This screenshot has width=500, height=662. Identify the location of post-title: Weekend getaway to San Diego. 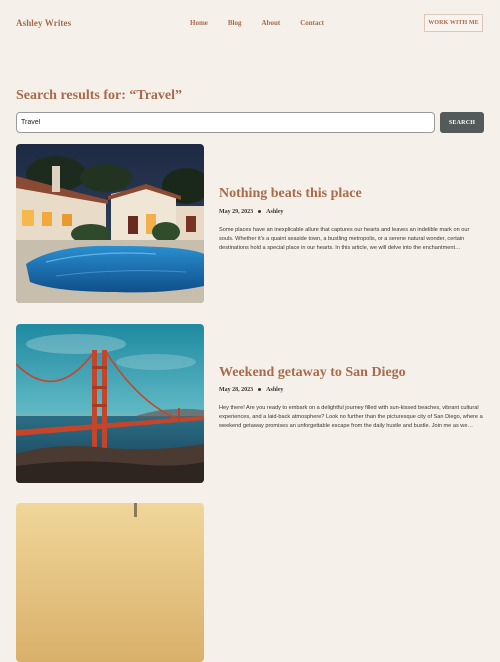
(312, 373).